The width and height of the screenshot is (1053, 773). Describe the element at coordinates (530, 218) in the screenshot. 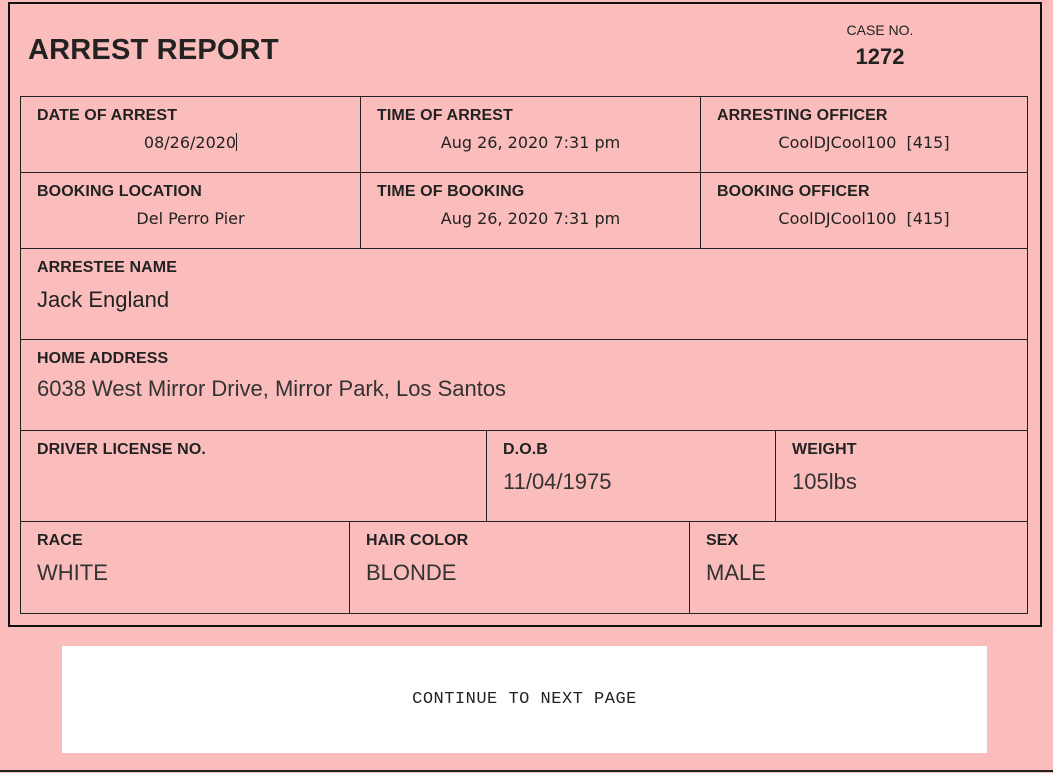

I see `time-of-booking-field: Aug 26, 2020 7:31 pm` at that location.